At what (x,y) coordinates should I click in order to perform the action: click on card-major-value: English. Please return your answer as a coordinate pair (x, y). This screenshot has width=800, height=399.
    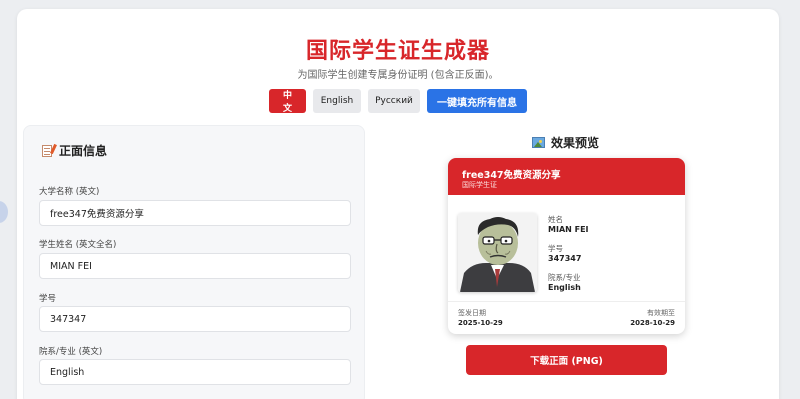
    Looking at the image, I should click on (564, 287).